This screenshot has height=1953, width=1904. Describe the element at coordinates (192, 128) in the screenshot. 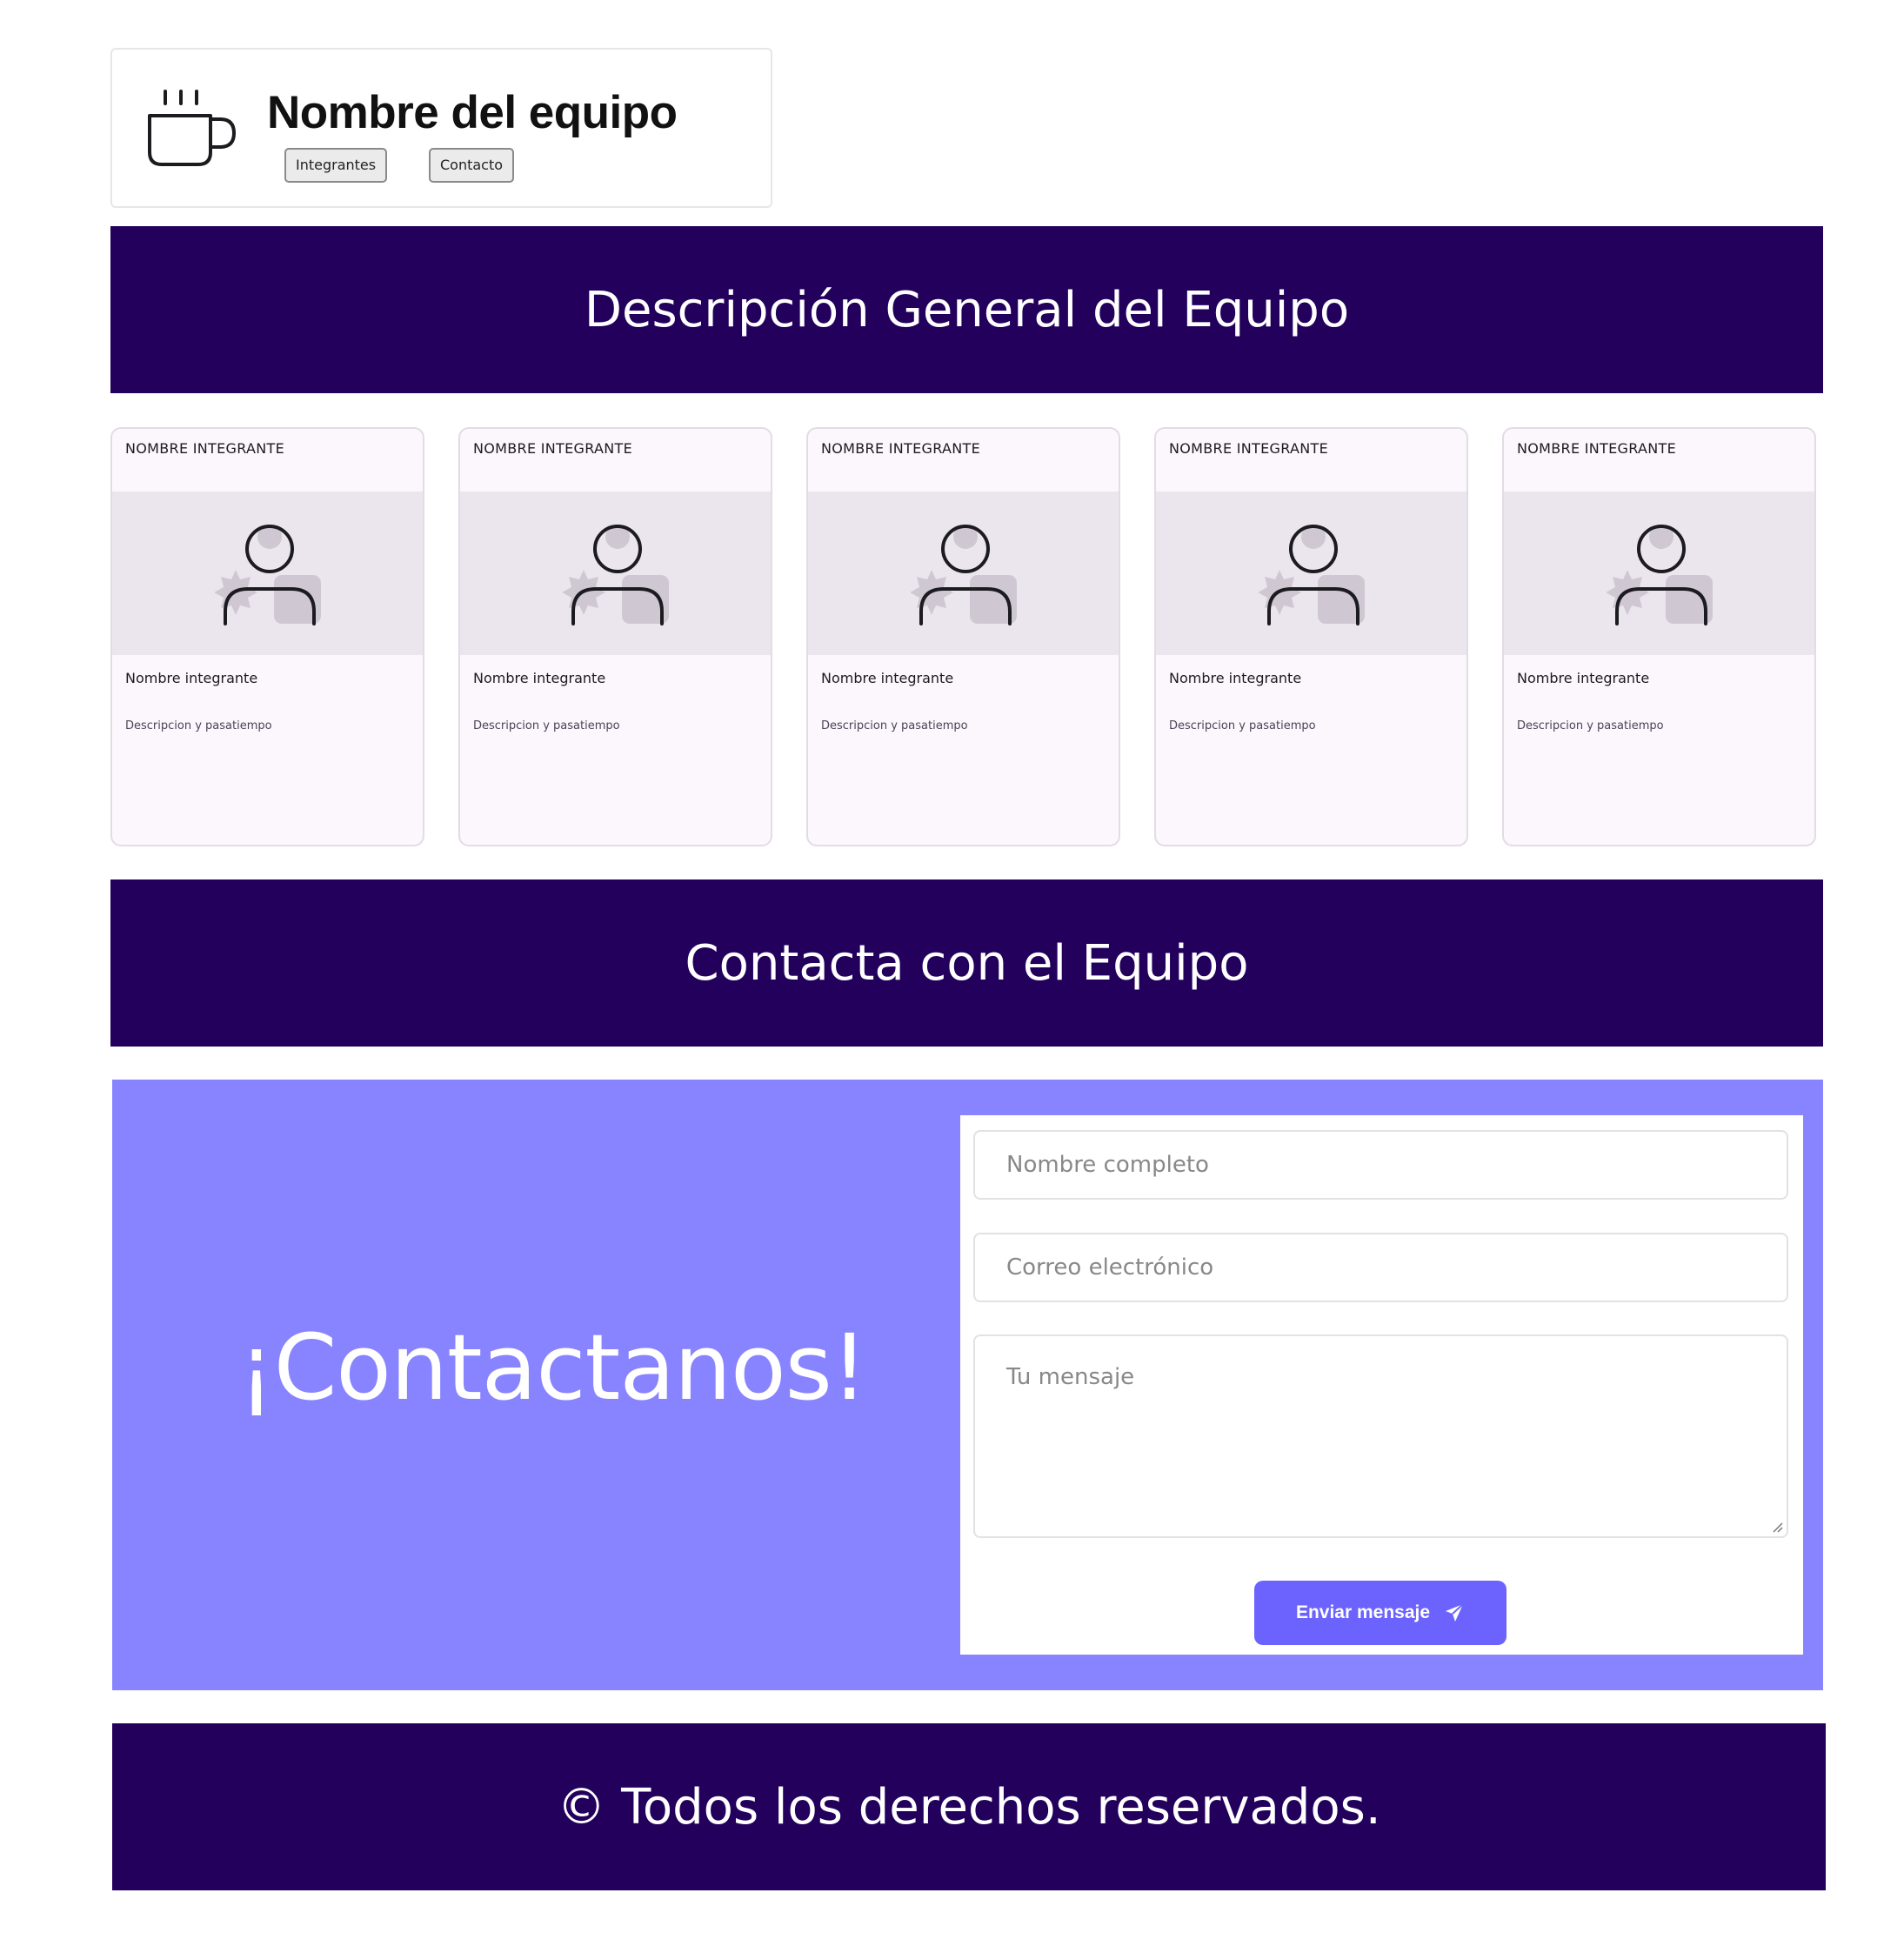

I see `coffee-cup-icon` at that location.